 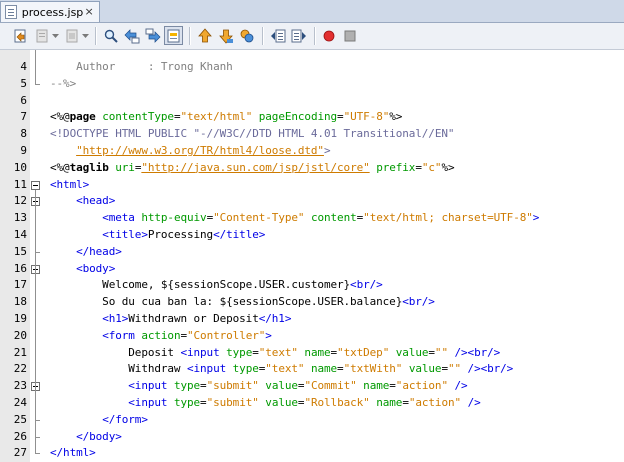 What do you see at coordinates (82, 117) in the screenshot?
I see `code-token: page` at bounding box center [82, 117].